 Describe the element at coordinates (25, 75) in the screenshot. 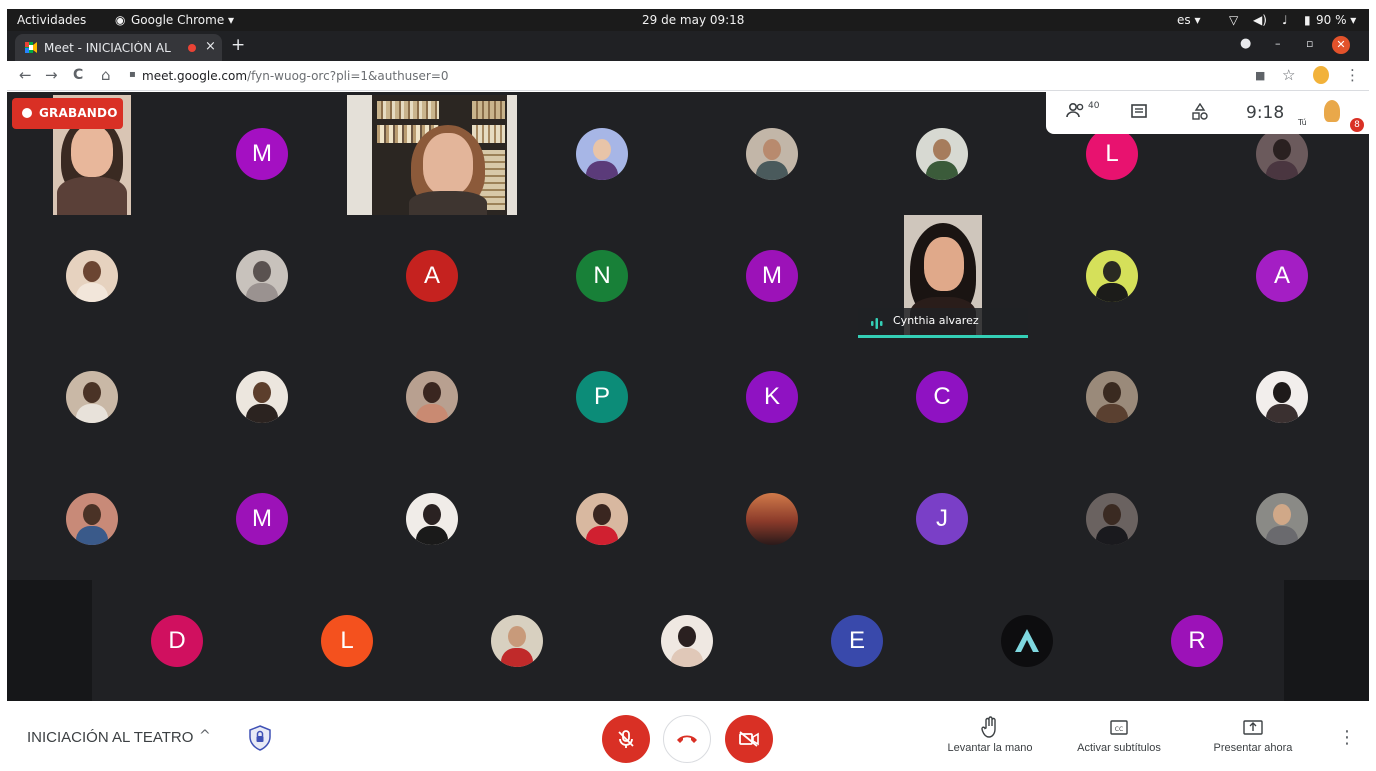

I see `back-button: ←` at that location.